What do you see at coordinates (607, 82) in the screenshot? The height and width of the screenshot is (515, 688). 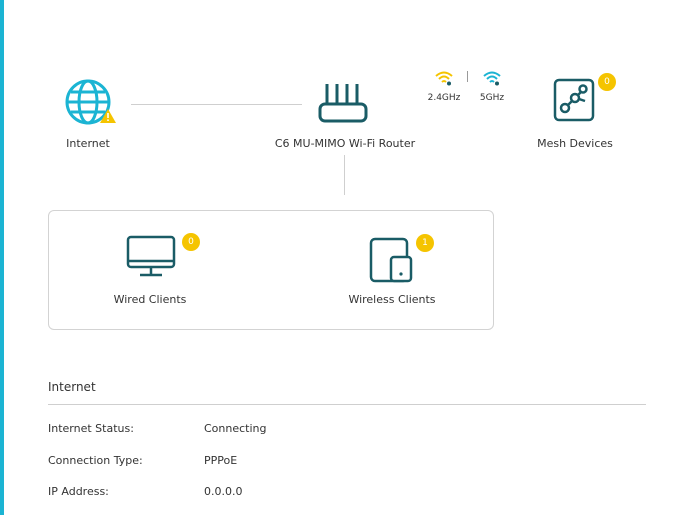 I see `mesh-count-badge: 0` at bounding box center [607, 82].